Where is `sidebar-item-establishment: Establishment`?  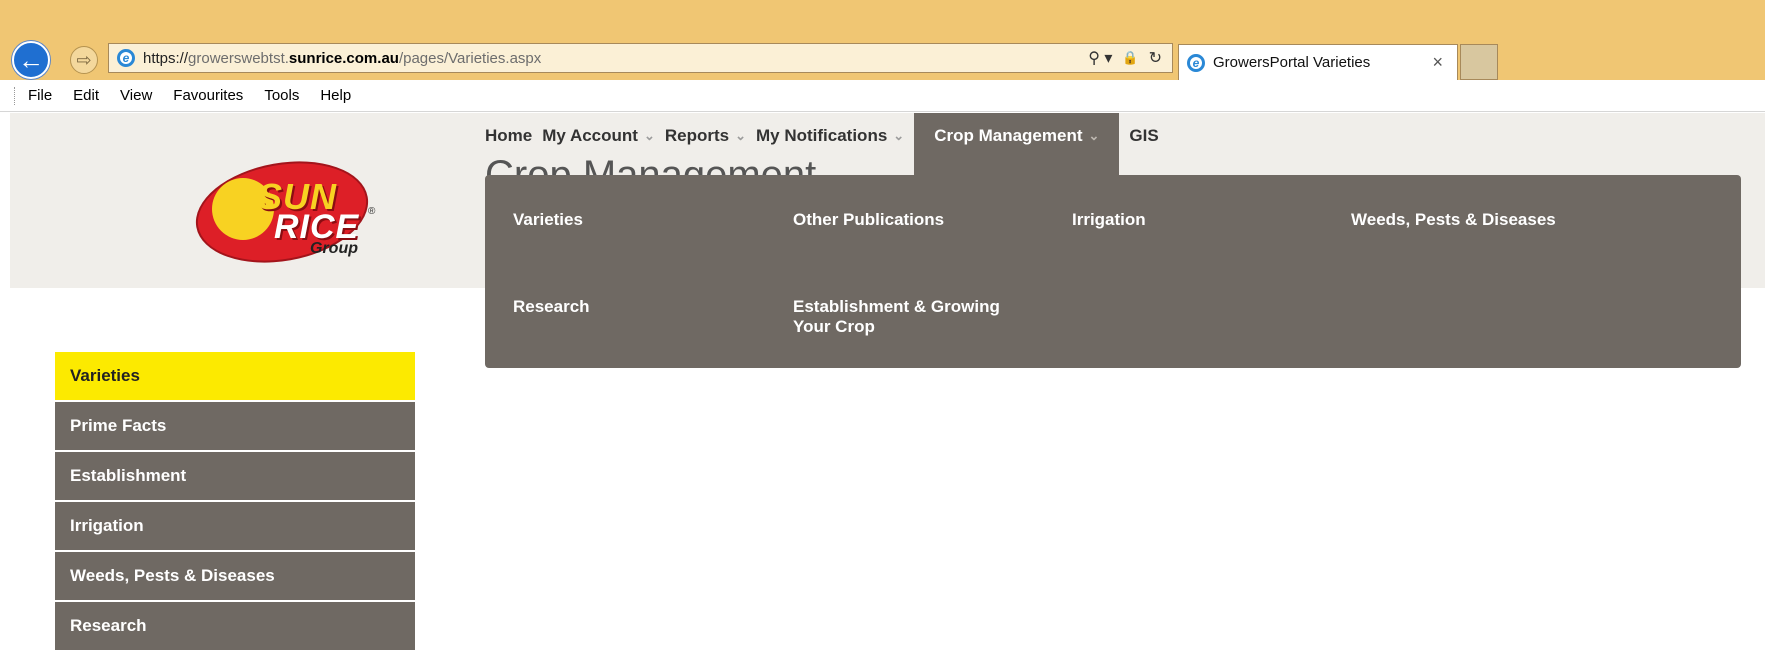
sidebar-item-establishment: Establishment is located at coordinates (235, 476).